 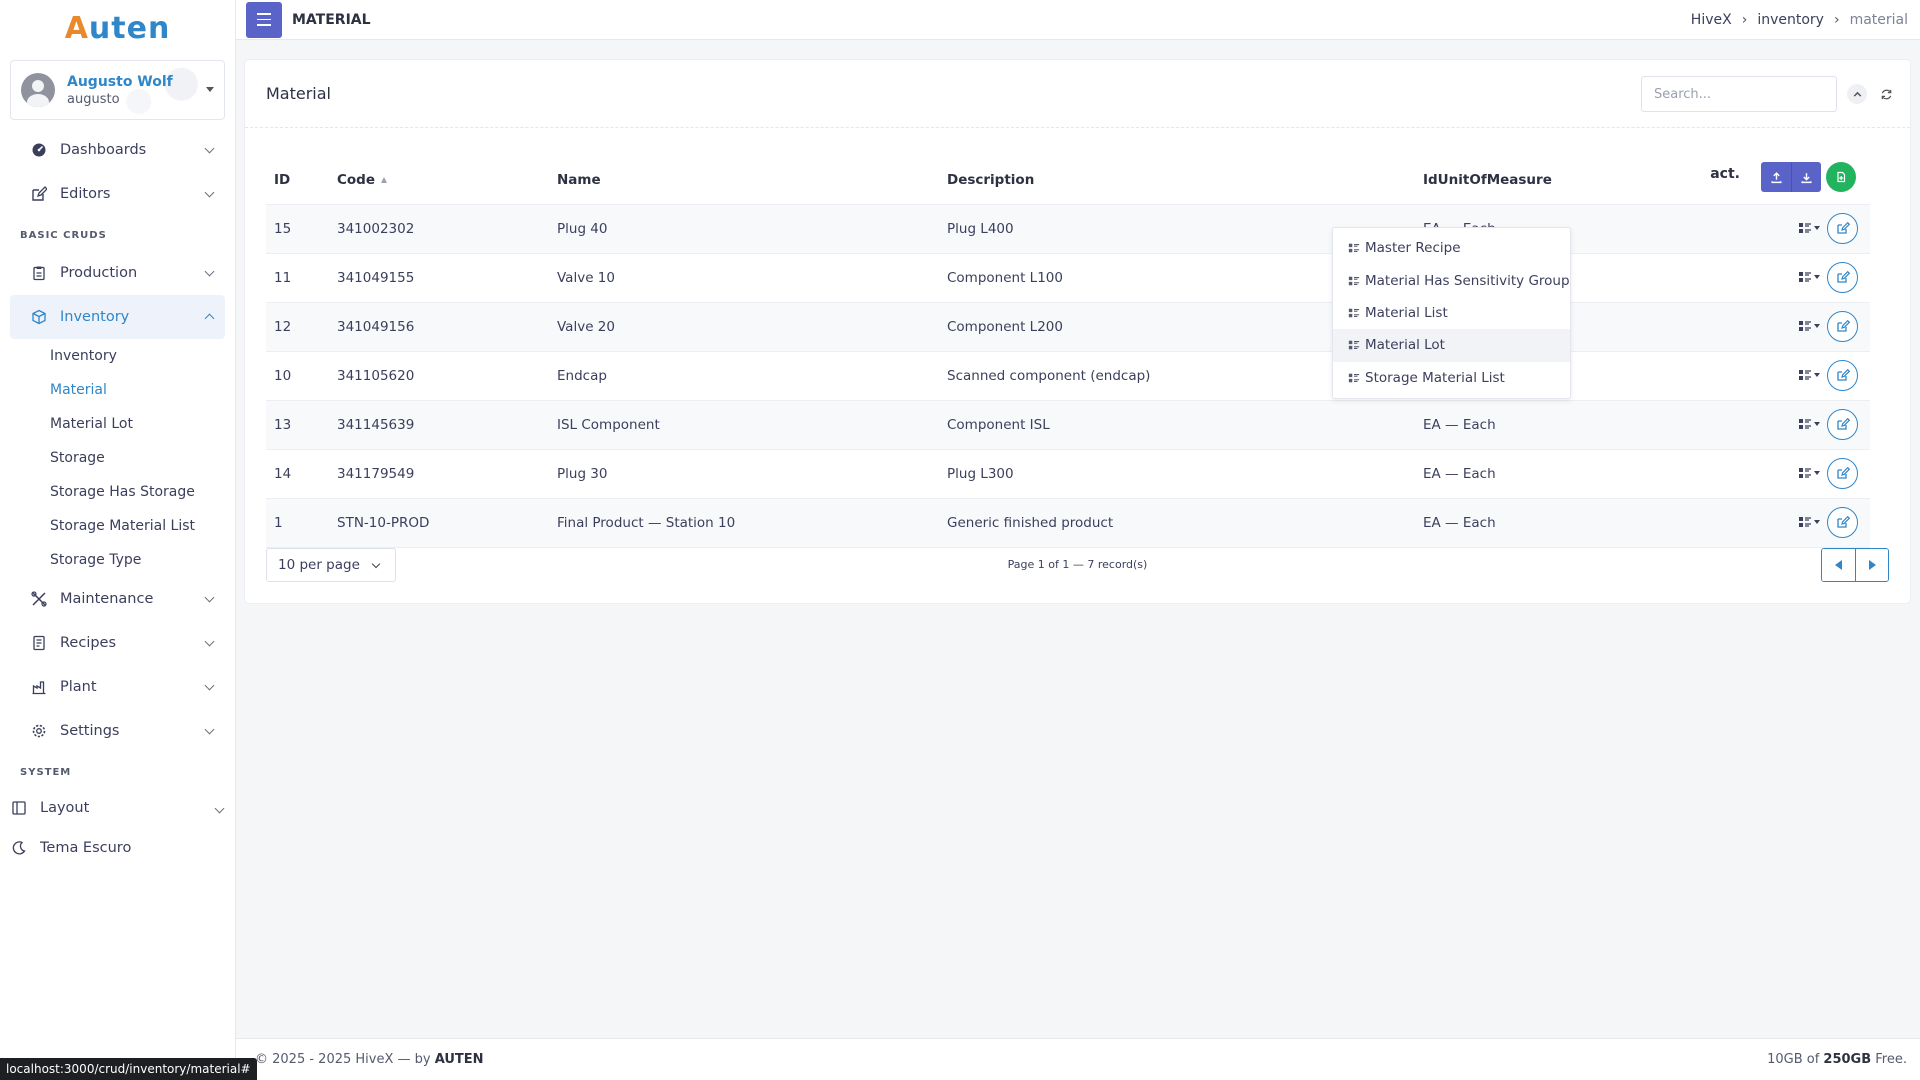 I want to click on cell-name: Endcap, so click(x=744, y=375).